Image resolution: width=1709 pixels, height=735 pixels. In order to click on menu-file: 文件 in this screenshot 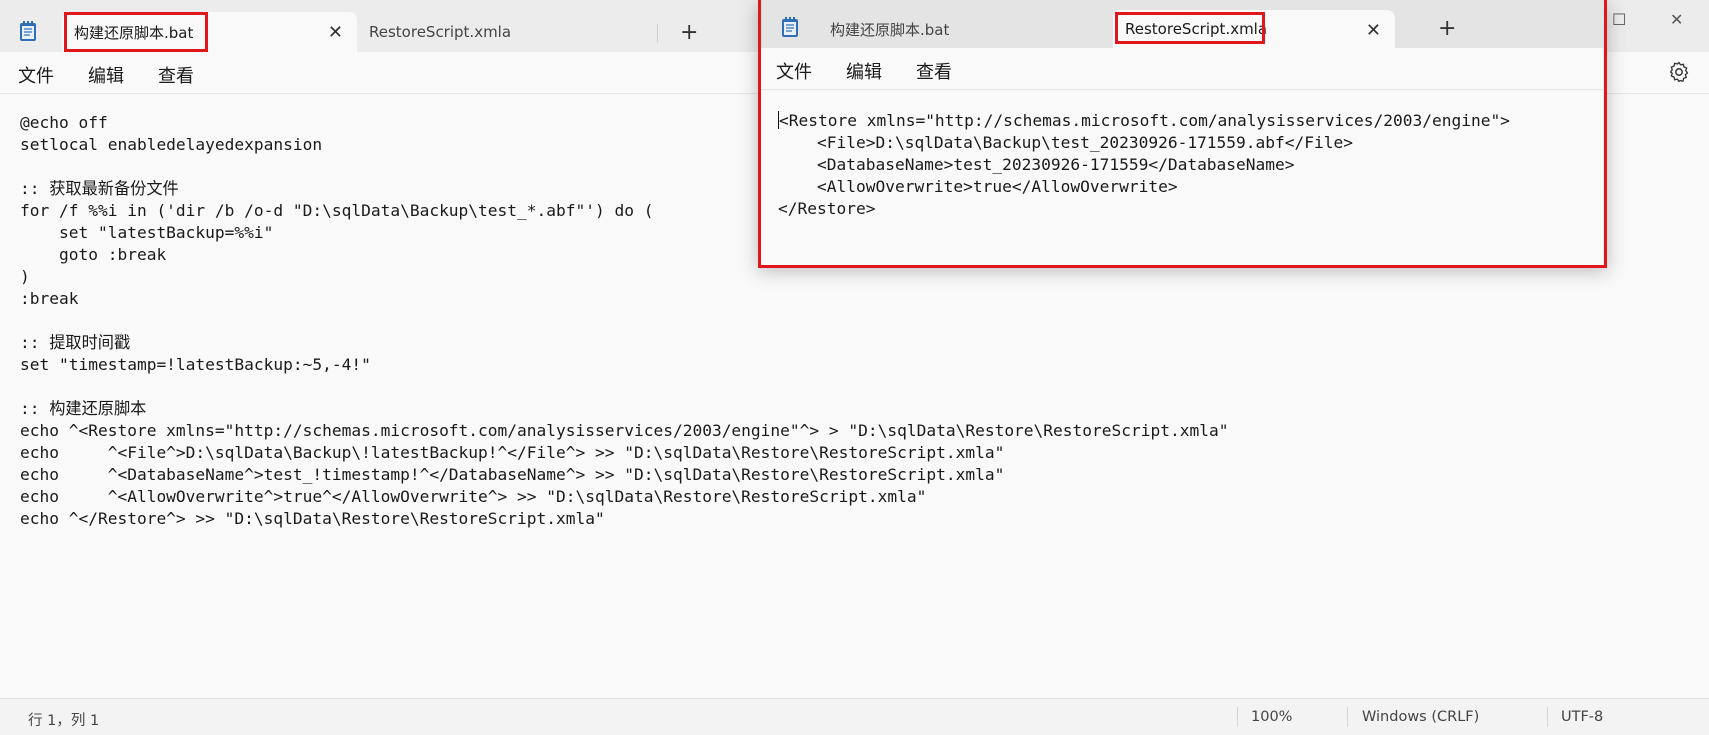, I will do `click(36, 75)`.